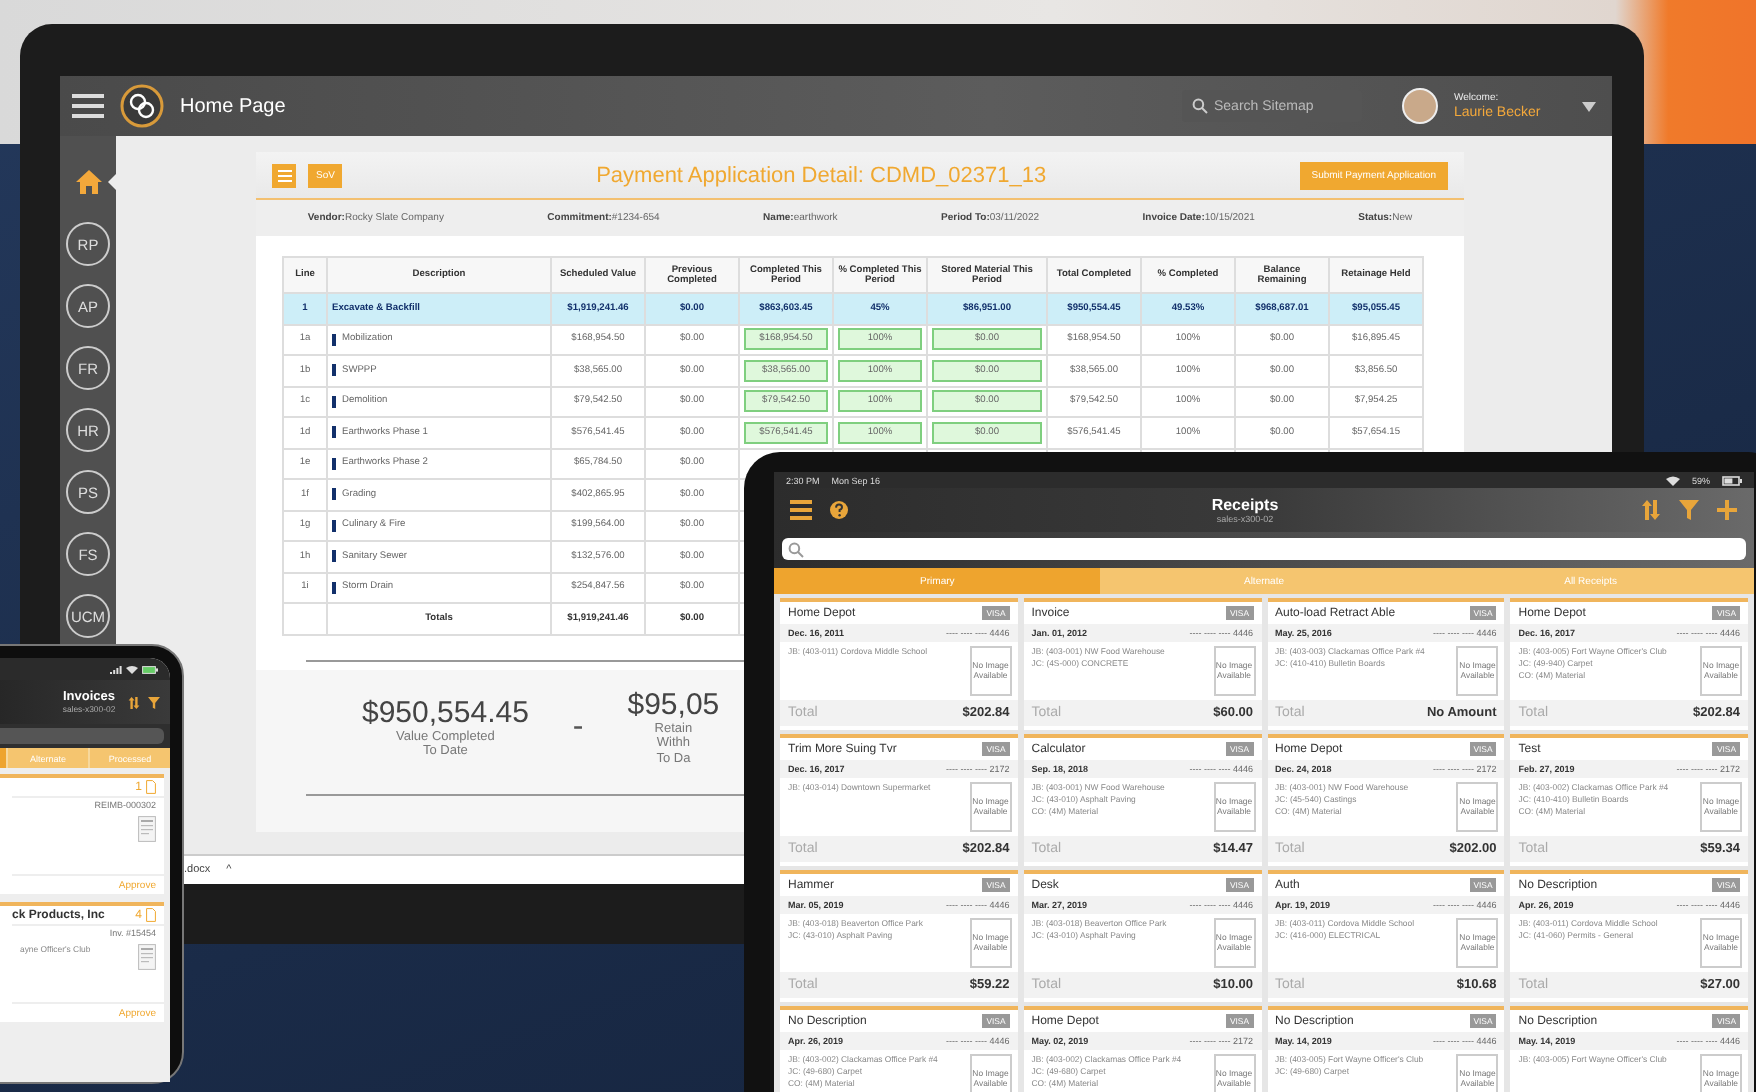  Describe the element at coordinates (445, 712) in the screenshot. I see `summary-value: $950,554.45` at that location.